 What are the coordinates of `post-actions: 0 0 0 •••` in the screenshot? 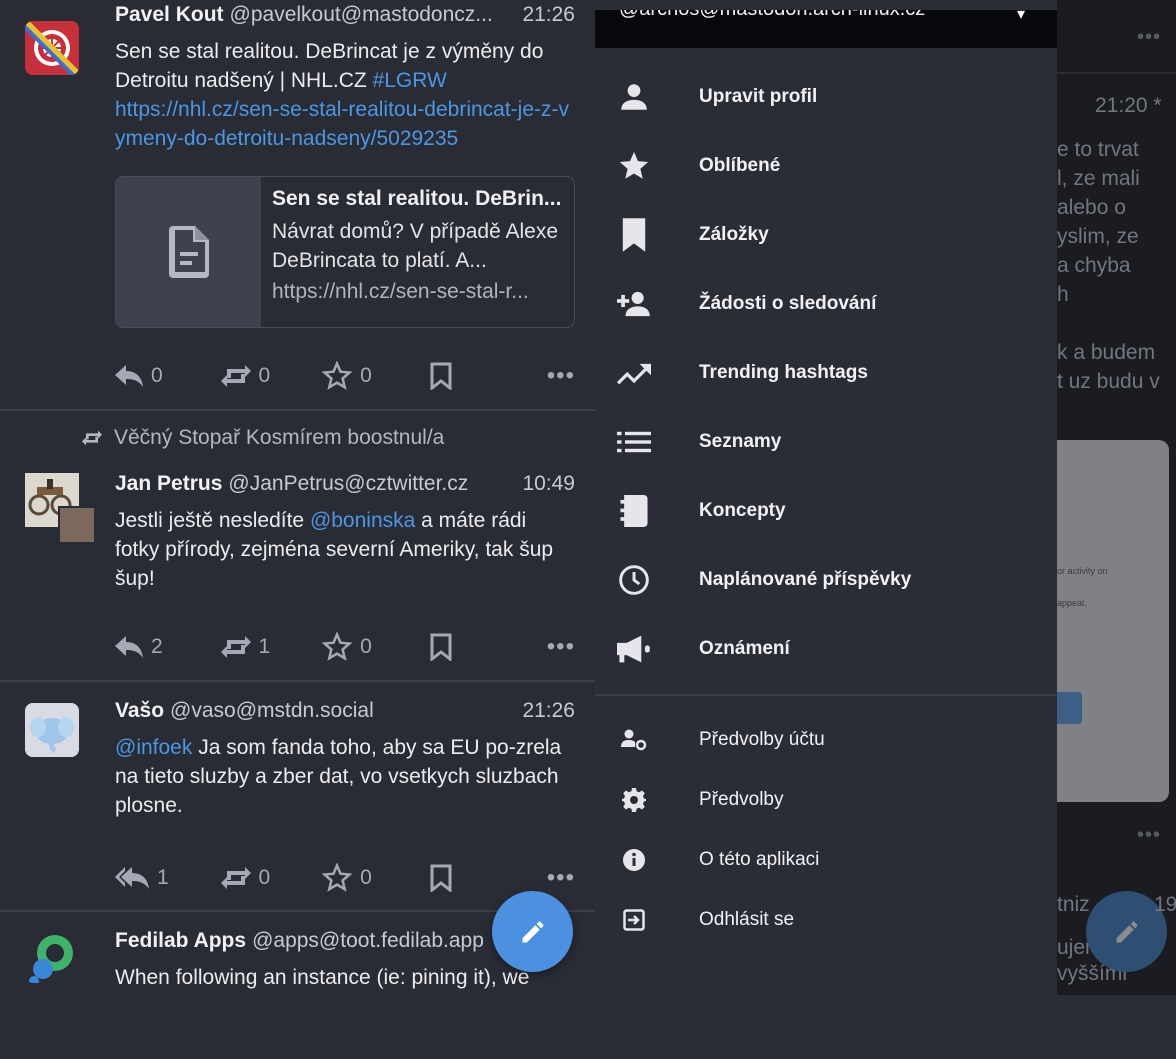 It's located at (345, 376).